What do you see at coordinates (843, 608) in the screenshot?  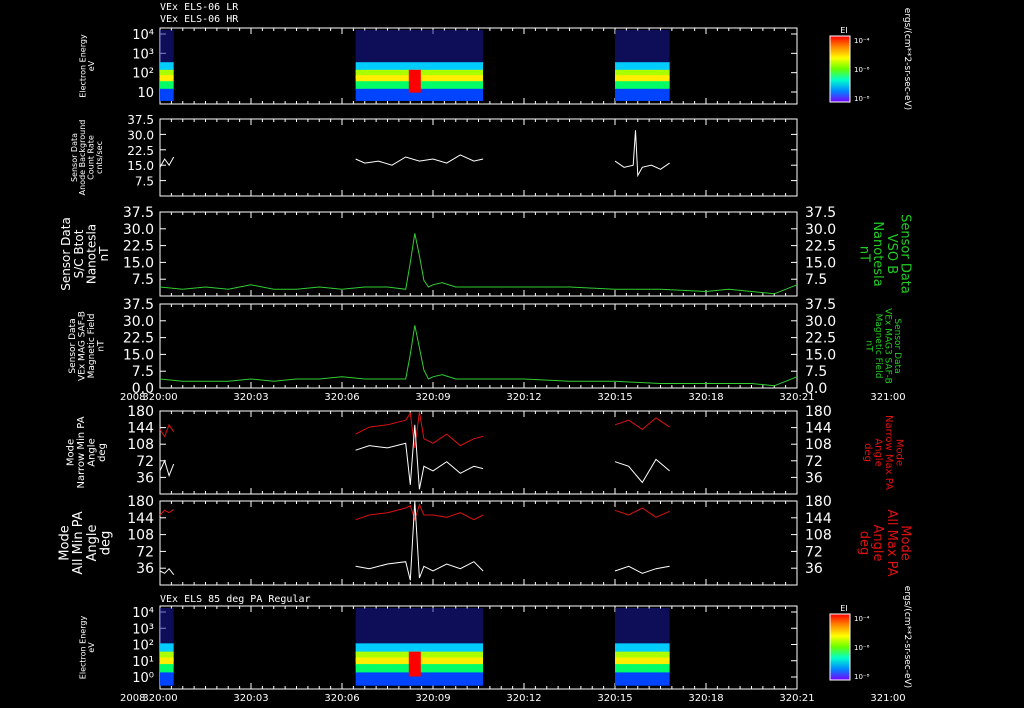 I see `colorbar-label: EI` at bounding box center [843, 608].